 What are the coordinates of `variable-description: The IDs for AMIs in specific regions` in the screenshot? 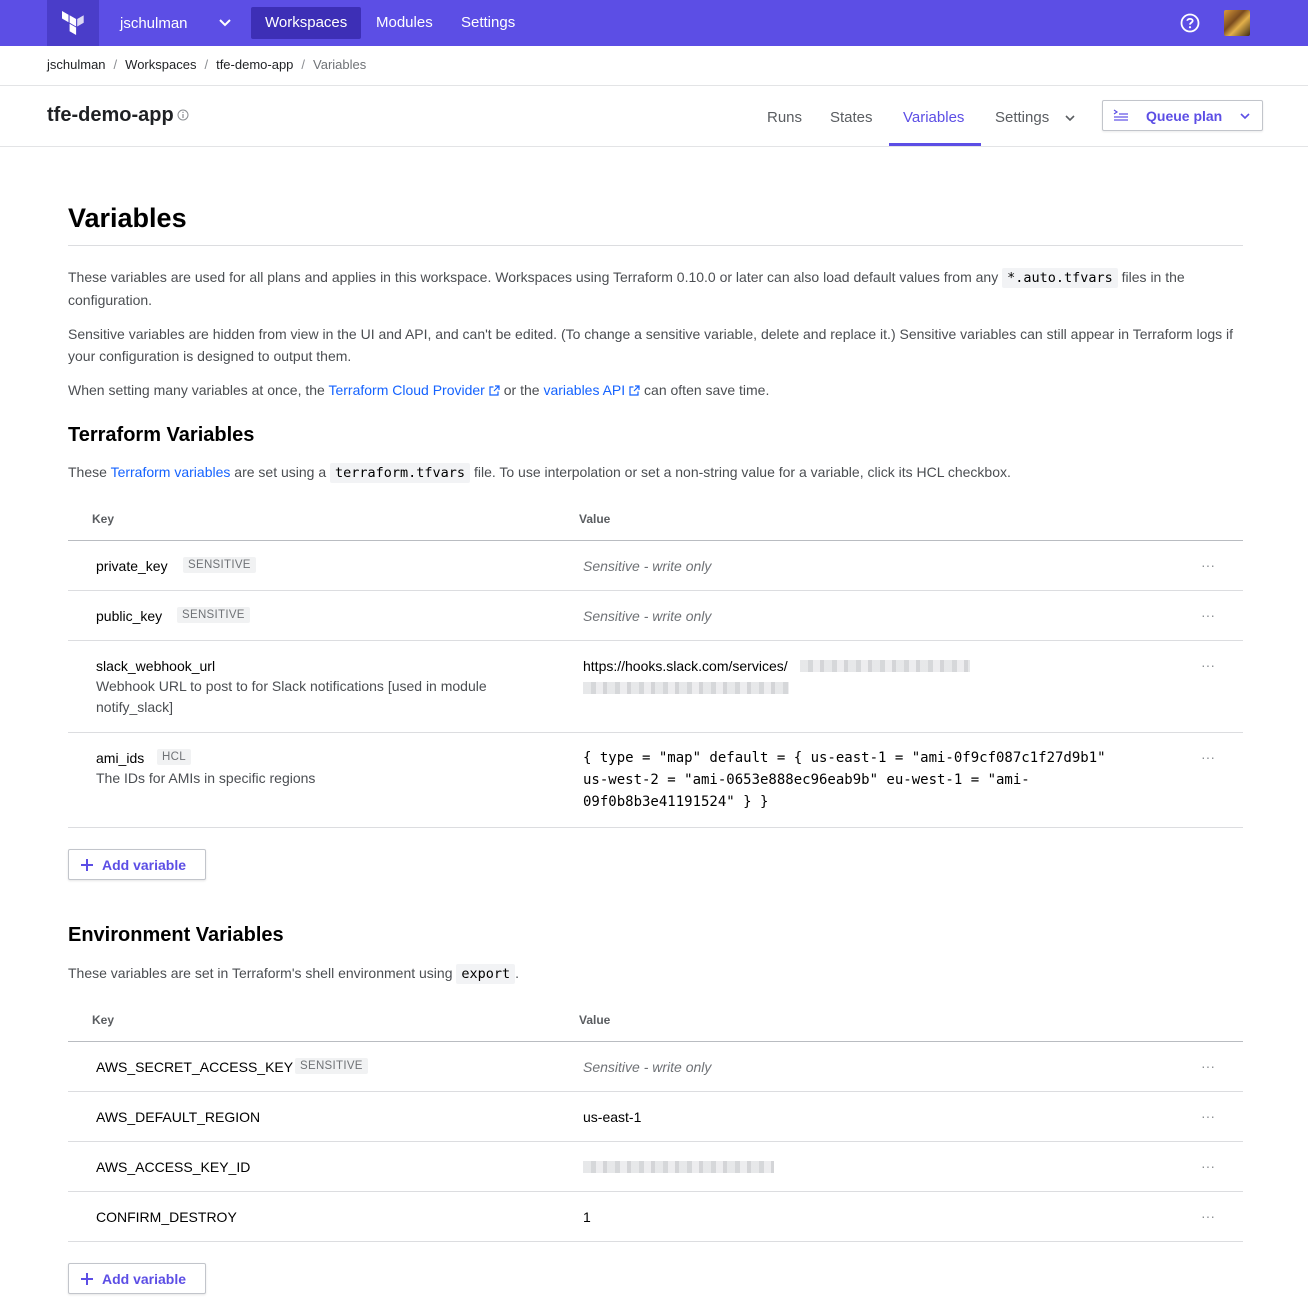 It's located at (206, 778).